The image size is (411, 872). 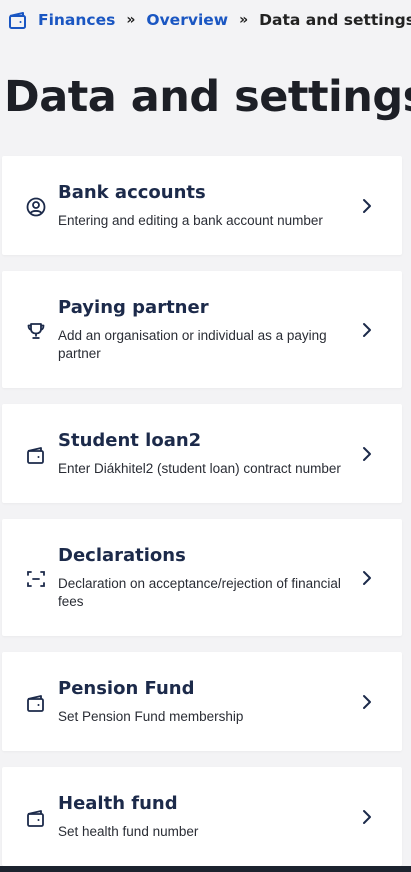 What do you see at coordinates (128, 831) in the screenshot?
I see `card-description: Set health fund number` at bounding box center [128, 831].